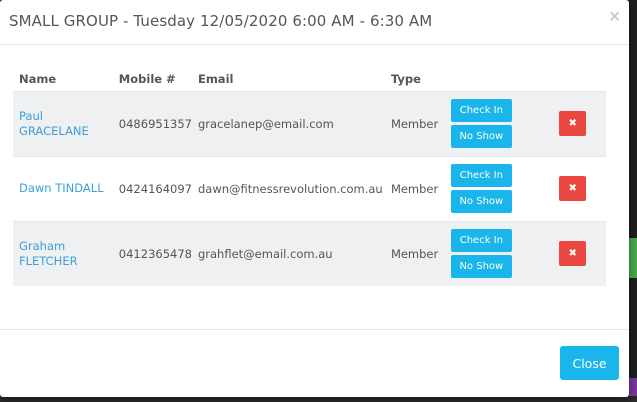 This screenshot has height=402, width=637. I want to click on background-edge, so click(633, 201).